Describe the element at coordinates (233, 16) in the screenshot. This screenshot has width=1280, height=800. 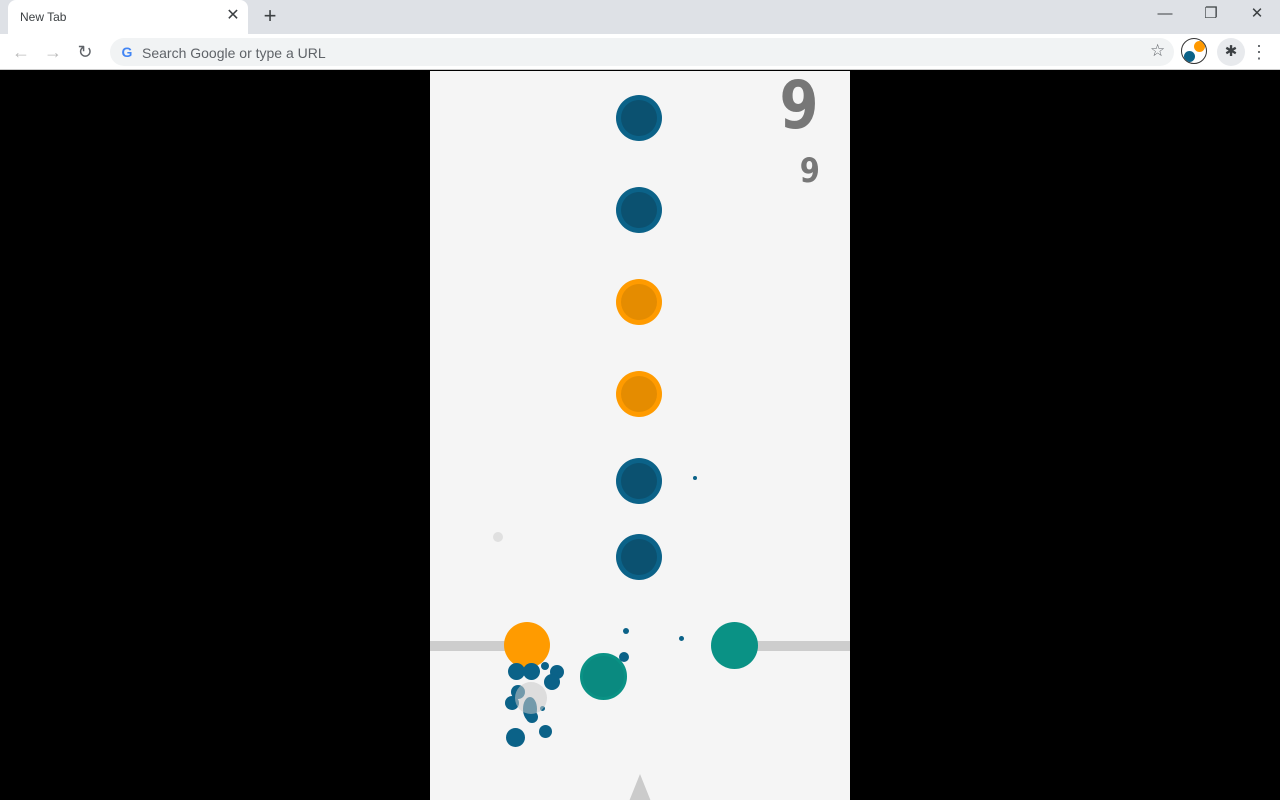
I see `close-tab-icon: ✕` at that location.